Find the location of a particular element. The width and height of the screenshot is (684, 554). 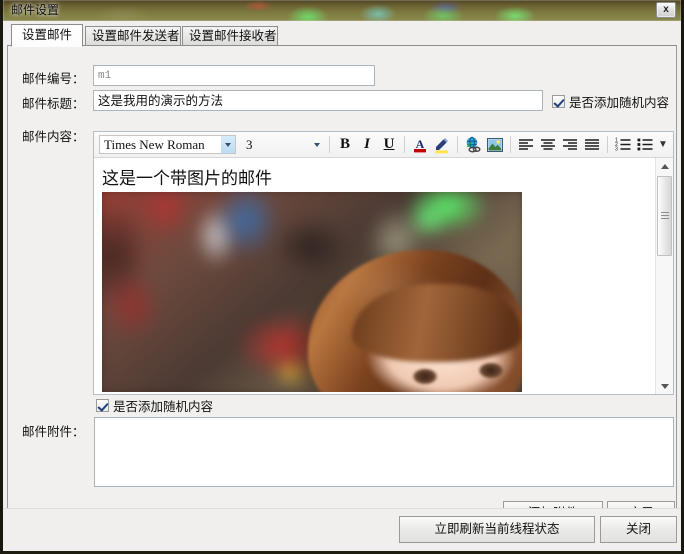

mail-attachment-textarea is located at coordinates (384, 452).